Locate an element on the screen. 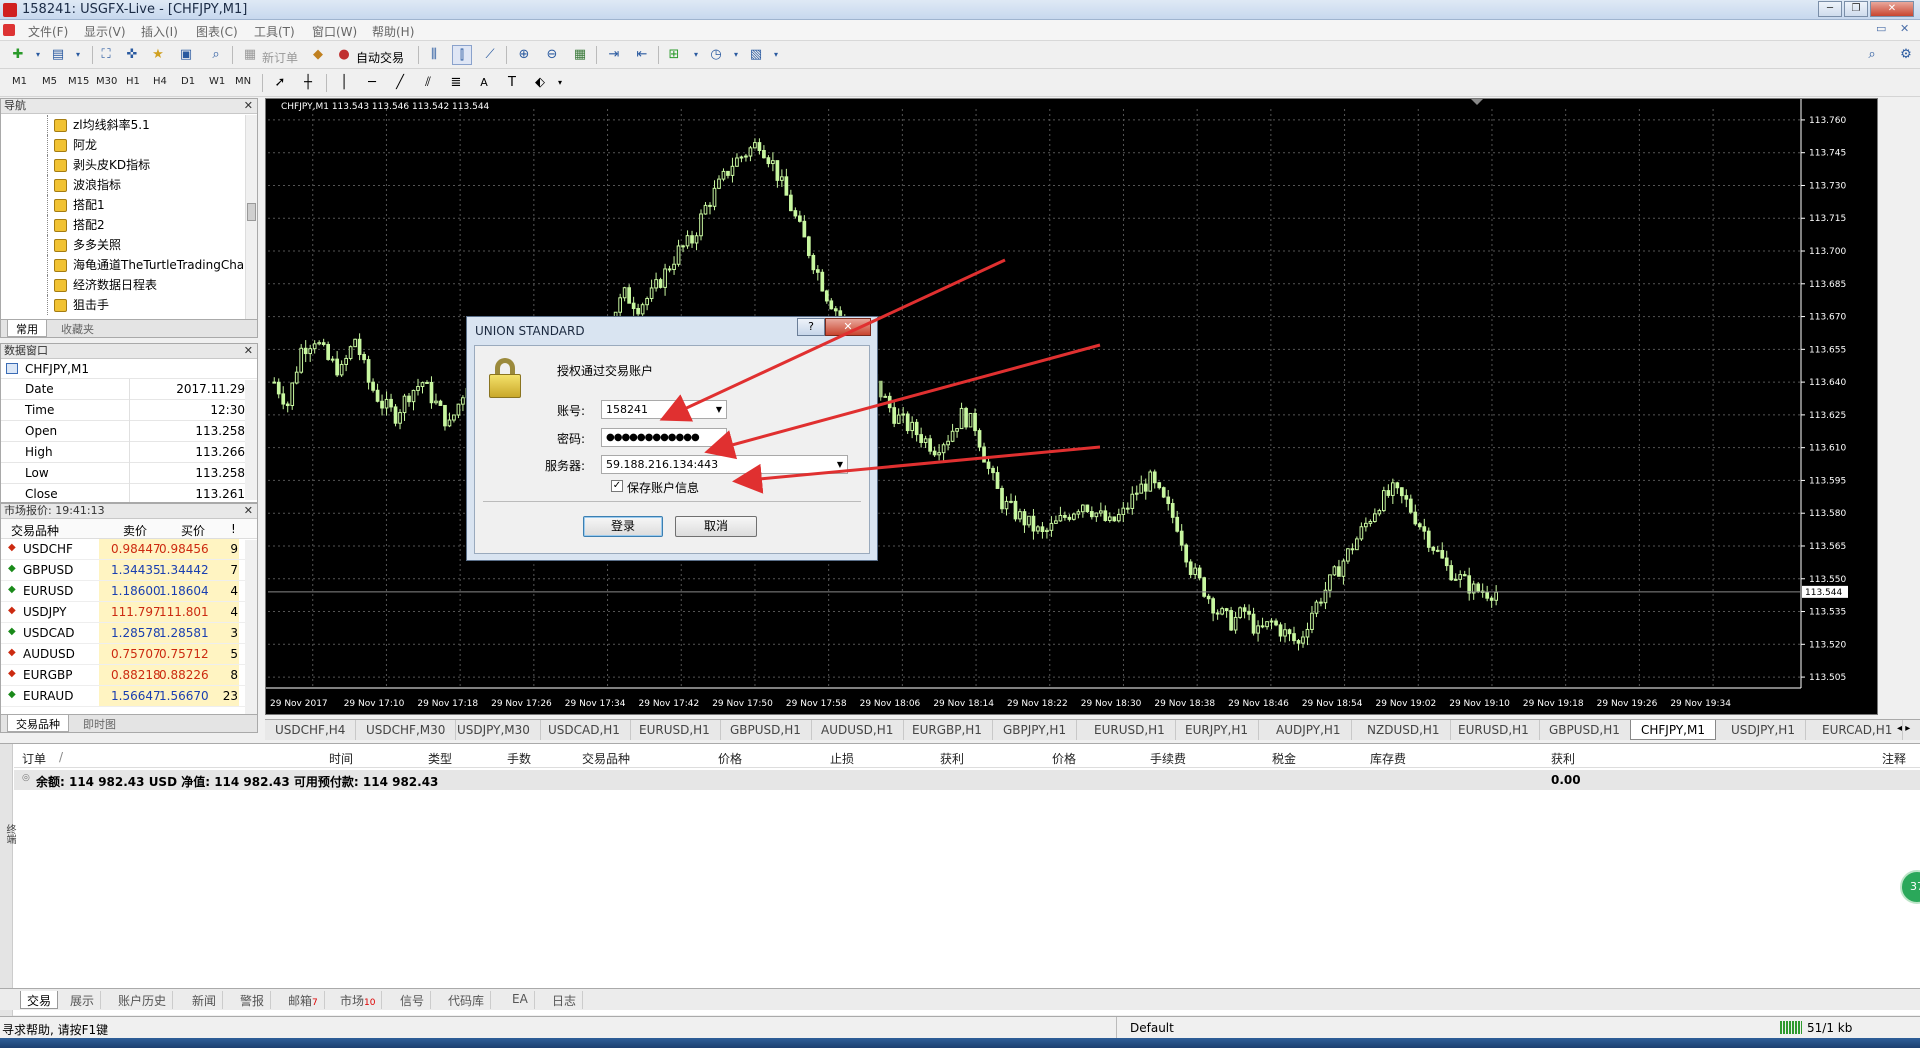 This screenshot has width=1920, height=1048. new-order-icon: ▦ is located at coordinates (250, 55).